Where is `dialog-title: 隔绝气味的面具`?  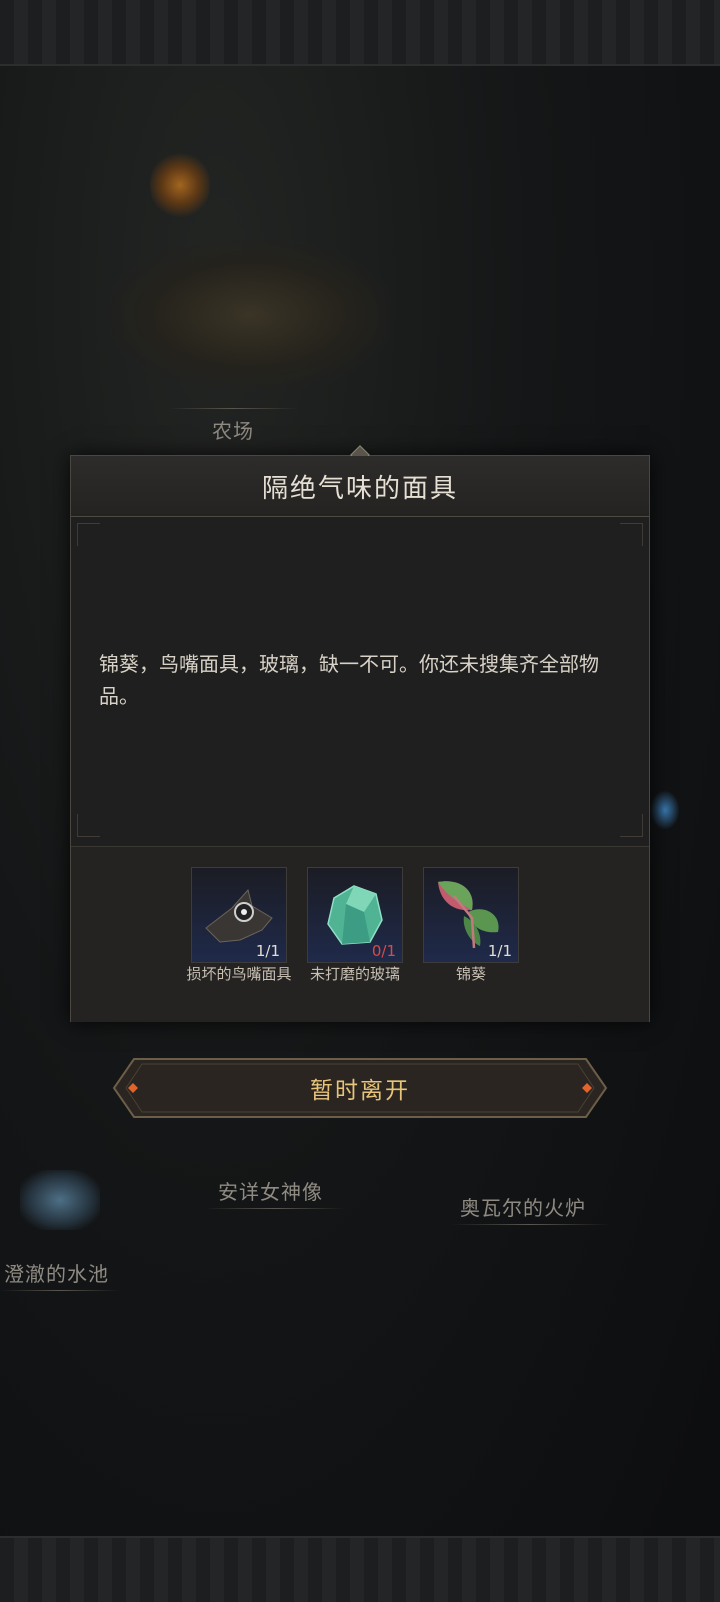 dialog-title: 隔绝气味的面具 is located at coordinates (359, 488).